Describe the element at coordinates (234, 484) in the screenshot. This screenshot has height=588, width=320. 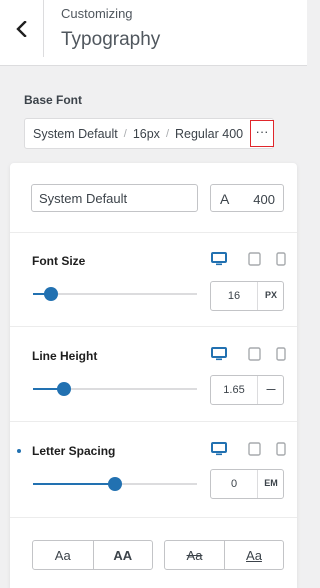
I see `letter-spacing-value: 0` at that location.